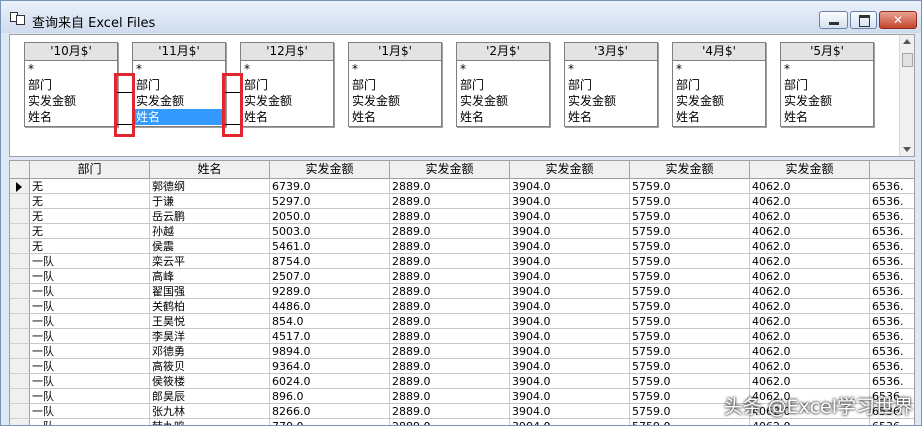  I want to click on table-box: '1月$' * 部门 实发金额 姓名, so click(395, 84).